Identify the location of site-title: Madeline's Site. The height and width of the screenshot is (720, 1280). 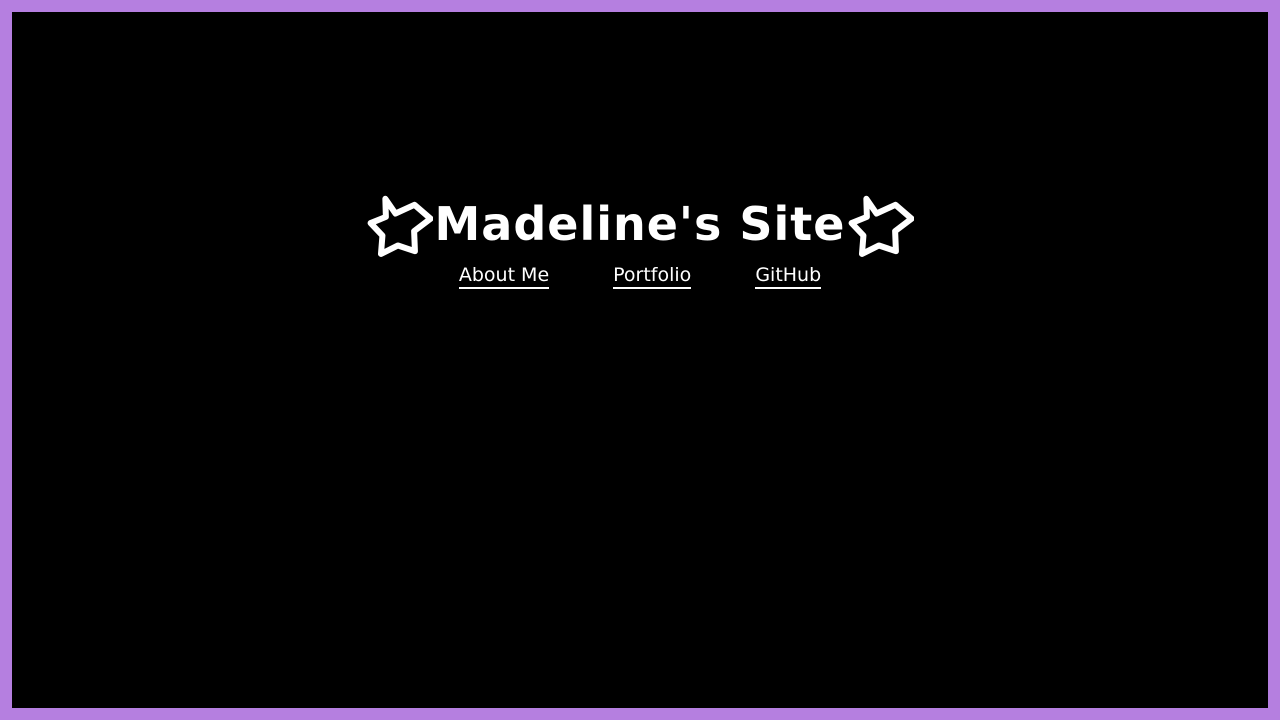
(640, 224).